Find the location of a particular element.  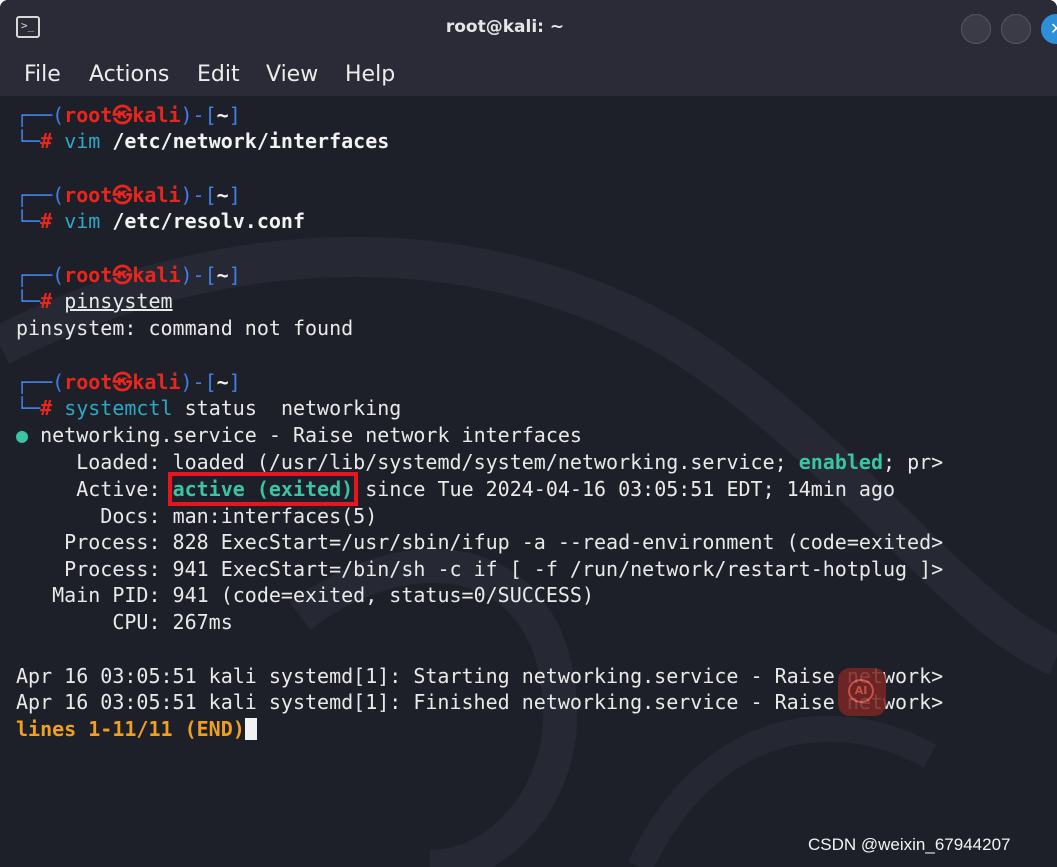

pager-status: lines 1-11/11 (END) is located at coordinates (136, 729).